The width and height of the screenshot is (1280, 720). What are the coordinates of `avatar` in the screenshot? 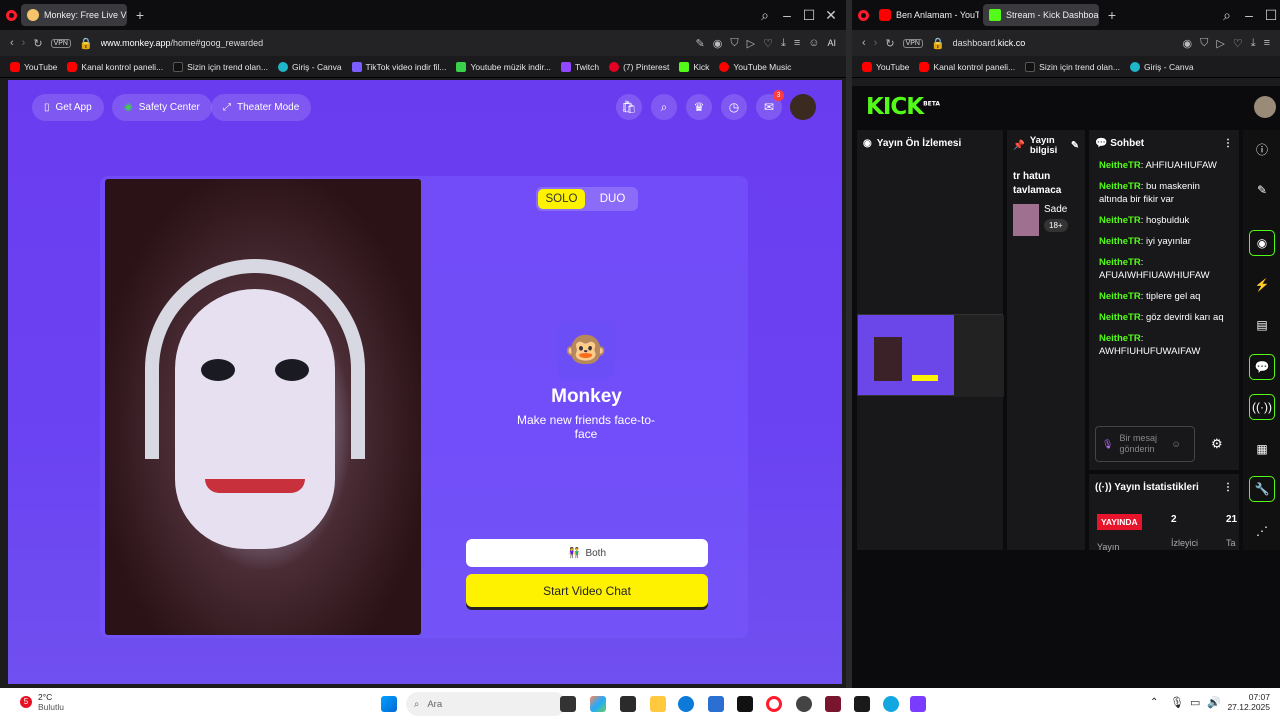 It's located at (803, 107).